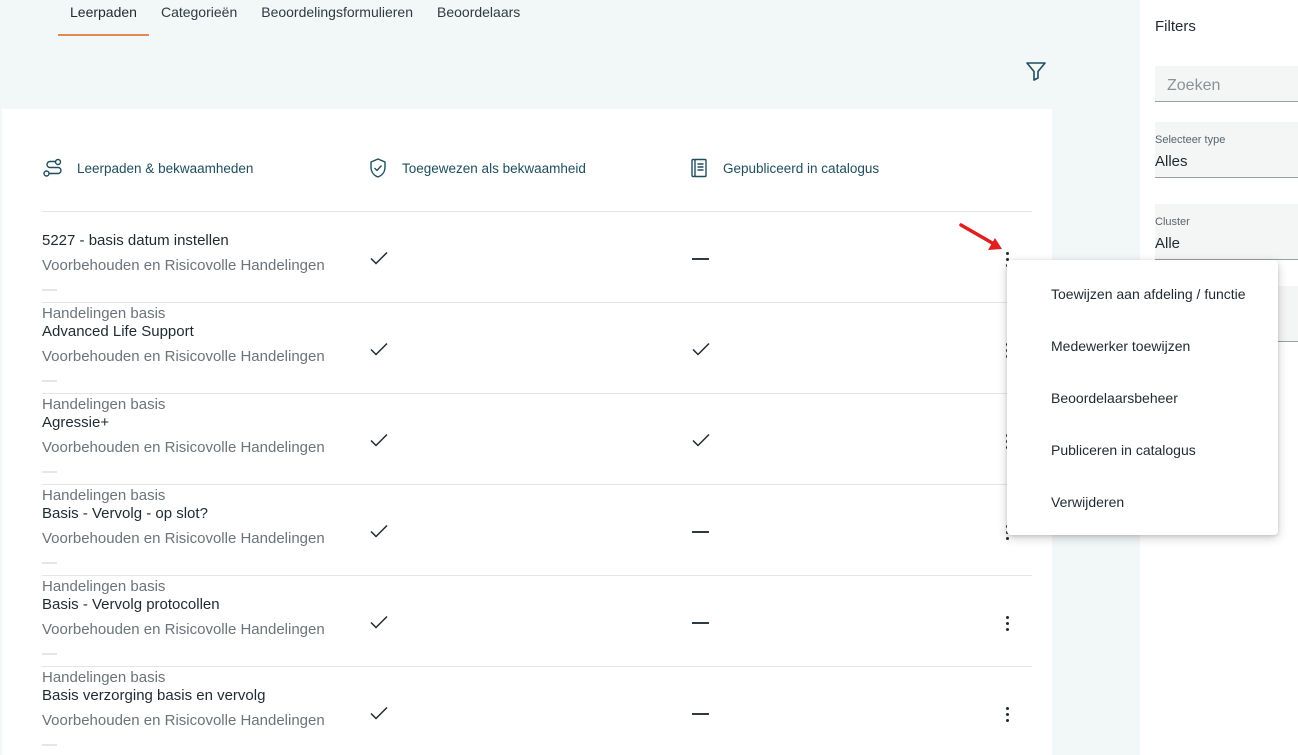 This screenshot has height=755, width=1298. What do you see at coordinates (1171, 161) in the screenshot?
I see `type-select-value: Alles` at bounding box center [1171, 161].